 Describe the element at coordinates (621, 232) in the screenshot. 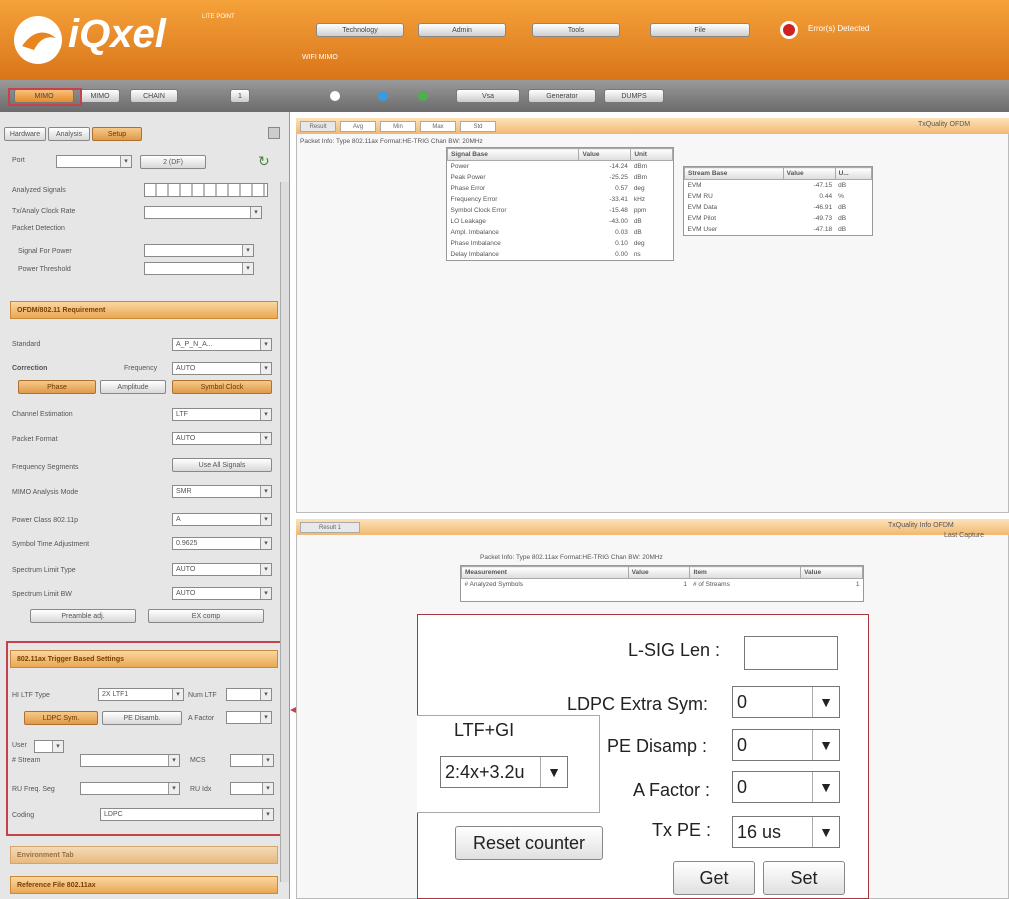

I see `cell: 0.03` at that location.